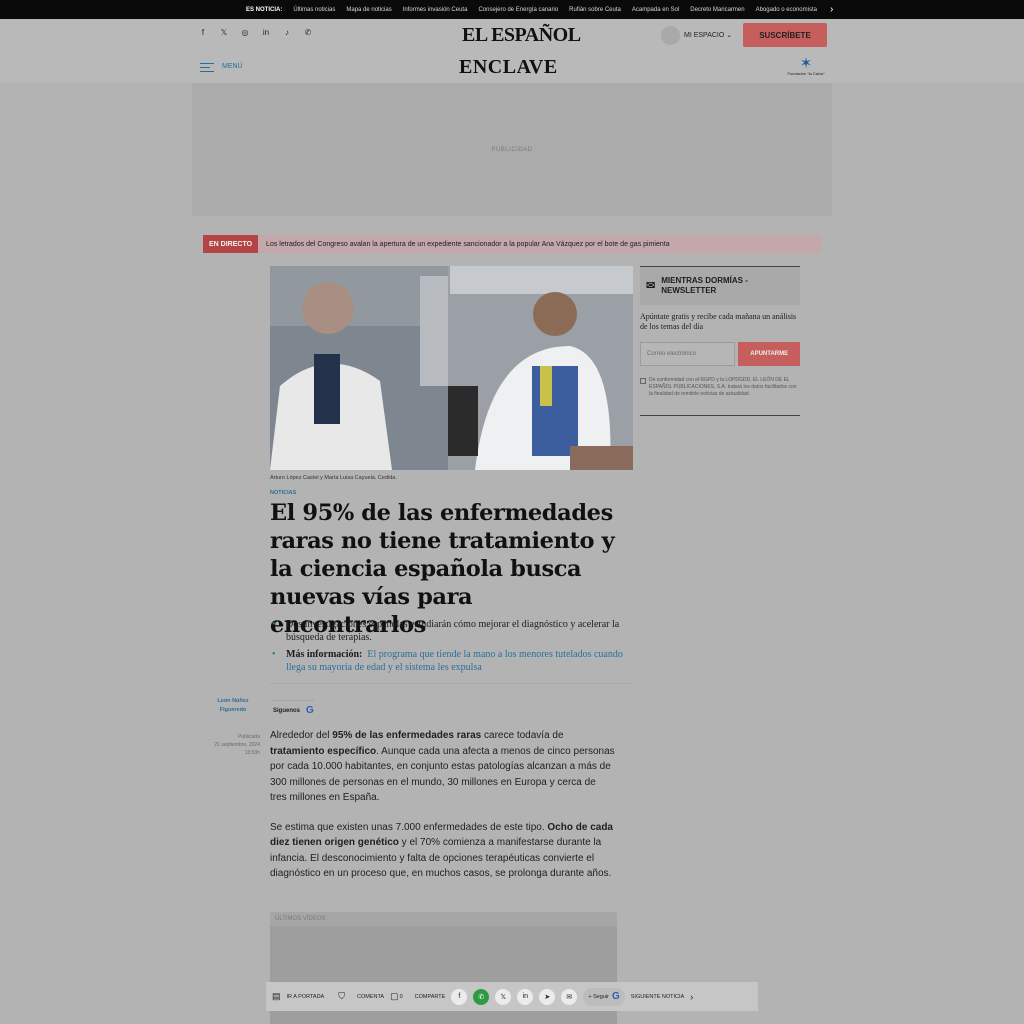 The width and height of the screenshot is (1024, 1024). I want to click on my-space-button: MI ESPACIO ⌄, so click(708, 35).